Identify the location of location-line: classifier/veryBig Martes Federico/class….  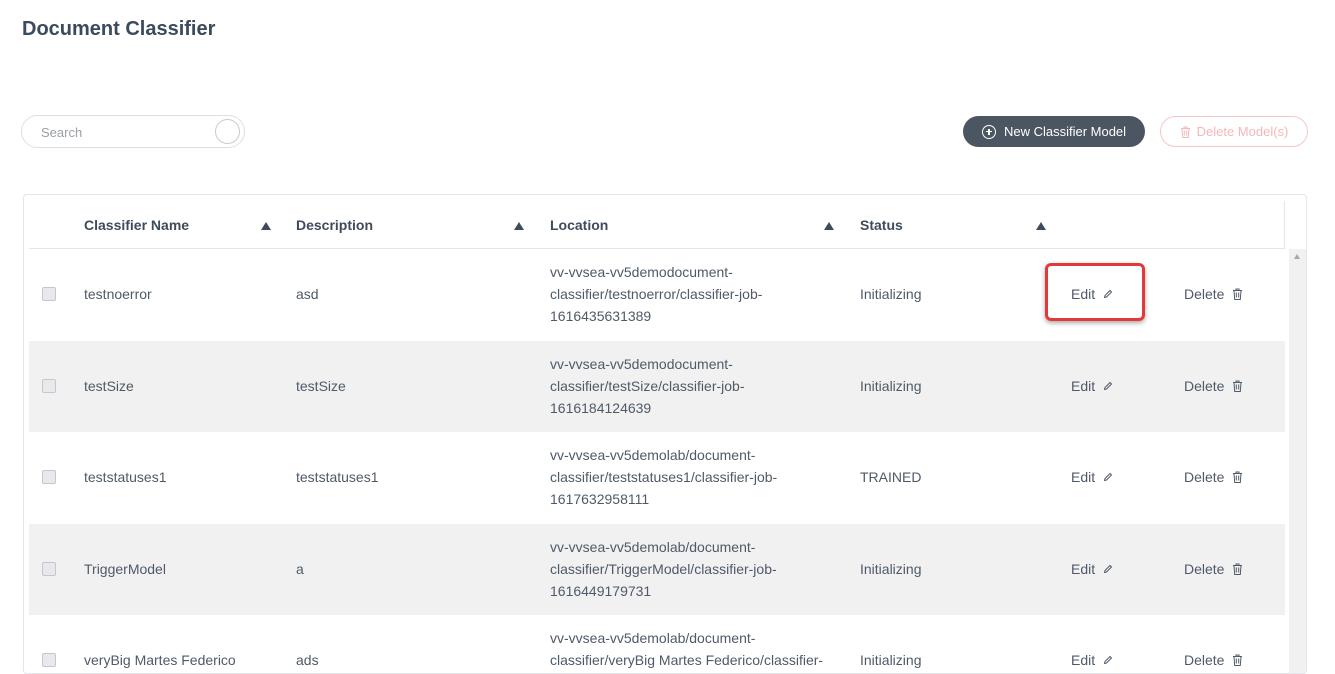
(687, 660).